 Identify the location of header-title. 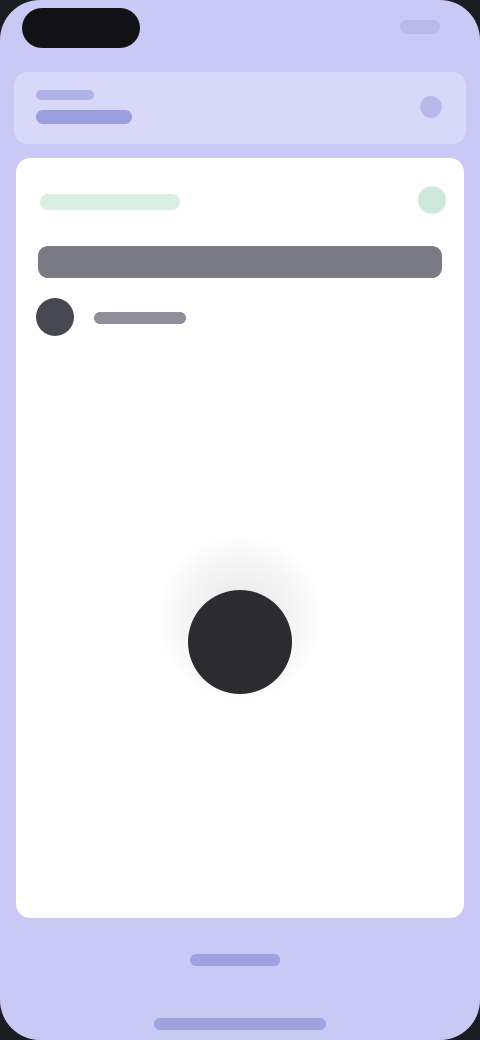
(84, 117).